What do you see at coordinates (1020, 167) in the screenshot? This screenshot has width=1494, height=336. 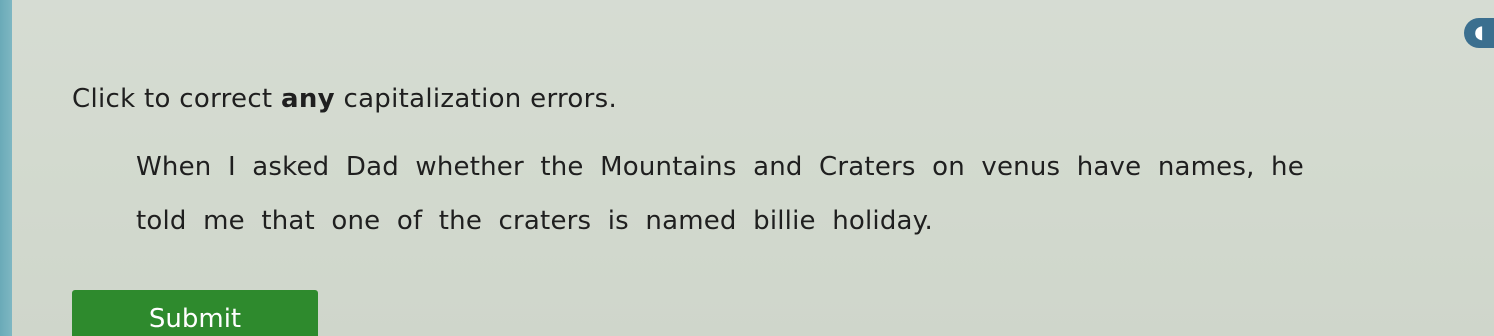 I see `passage-word: venus` at bounding box center [1020, 167].